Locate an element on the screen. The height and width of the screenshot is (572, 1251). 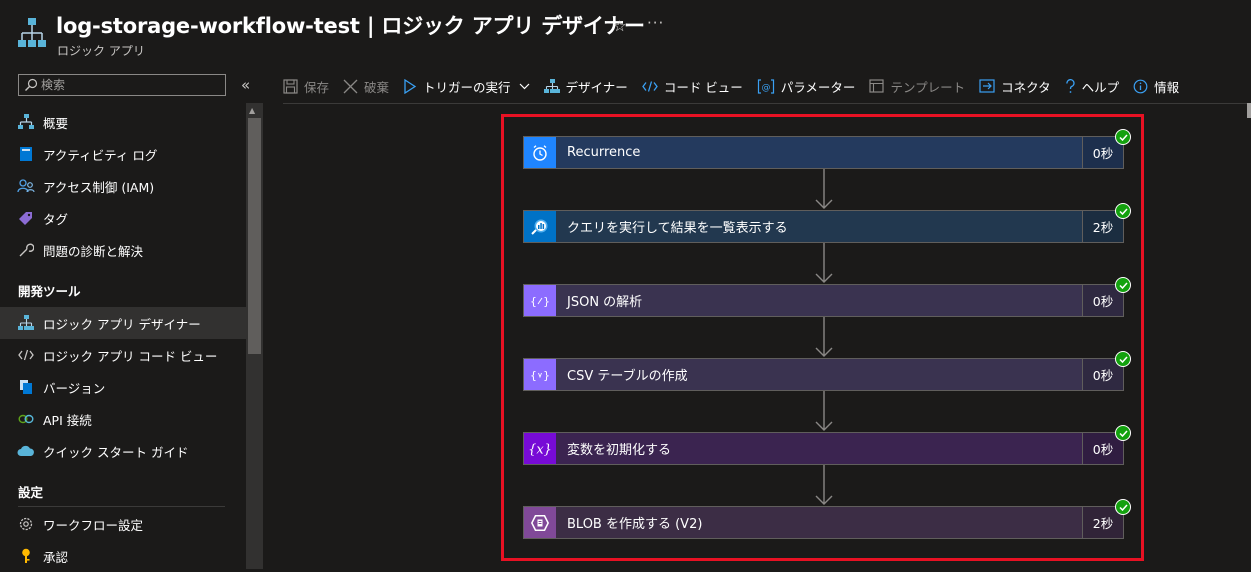
discard-button: 破棄 is located at coordinates (366, 86).